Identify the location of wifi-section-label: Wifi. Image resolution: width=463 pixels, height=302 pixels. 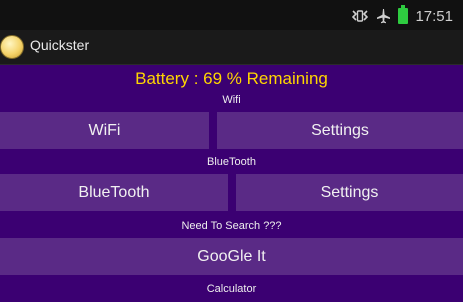
(231, 100).